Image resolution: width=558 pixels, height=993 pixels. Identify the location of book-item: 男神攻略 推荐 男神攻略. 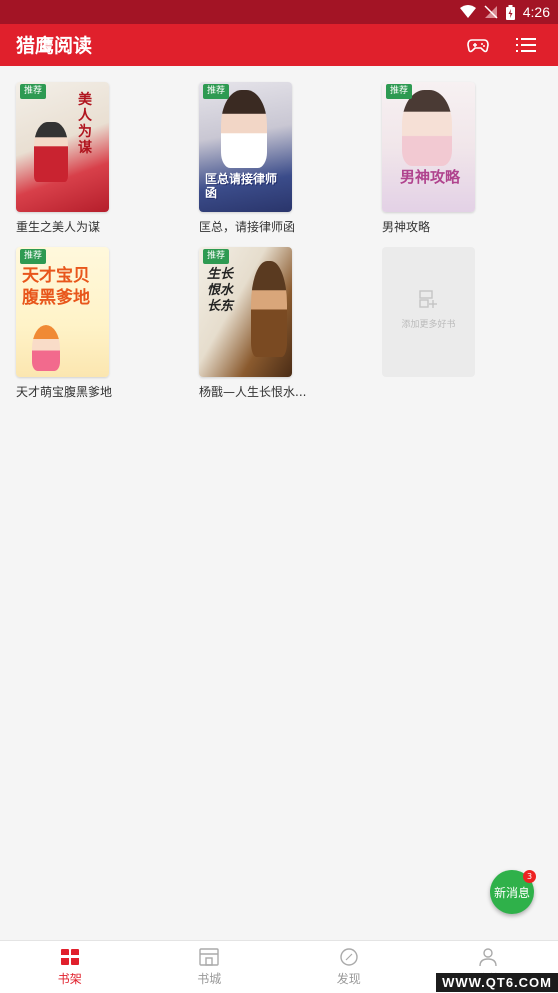
(462, 158).